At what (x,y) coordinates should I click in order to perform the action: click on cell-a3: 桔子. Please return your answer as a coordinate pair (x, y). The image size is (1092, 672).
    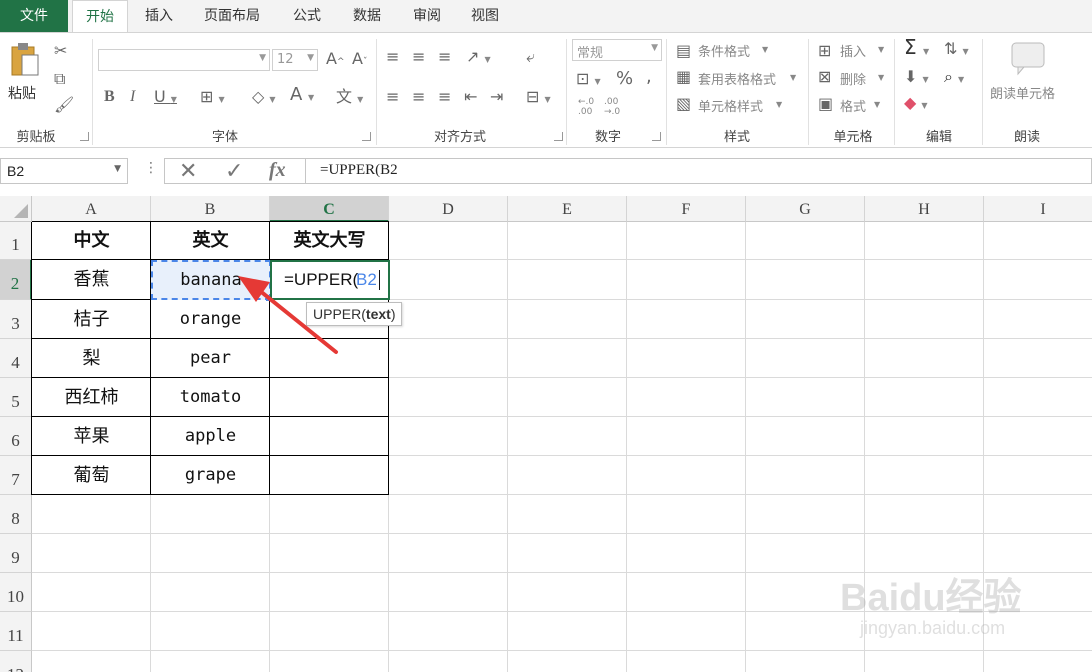
    Looking at the image, I should click on (91, 319).